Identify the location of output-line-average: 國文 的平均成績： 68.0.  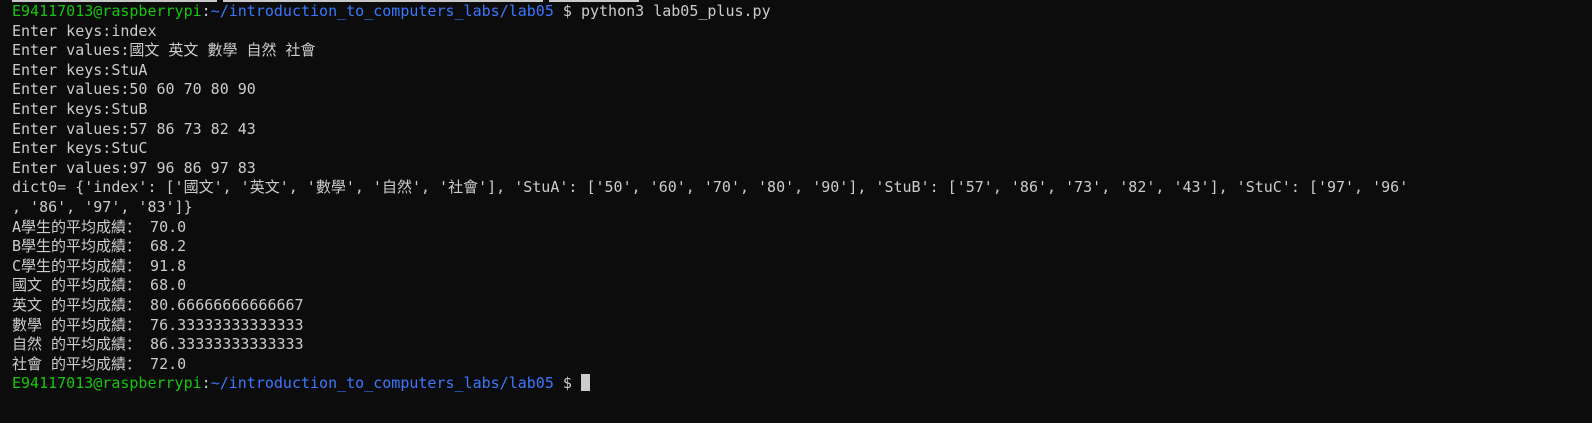
(99, 285).